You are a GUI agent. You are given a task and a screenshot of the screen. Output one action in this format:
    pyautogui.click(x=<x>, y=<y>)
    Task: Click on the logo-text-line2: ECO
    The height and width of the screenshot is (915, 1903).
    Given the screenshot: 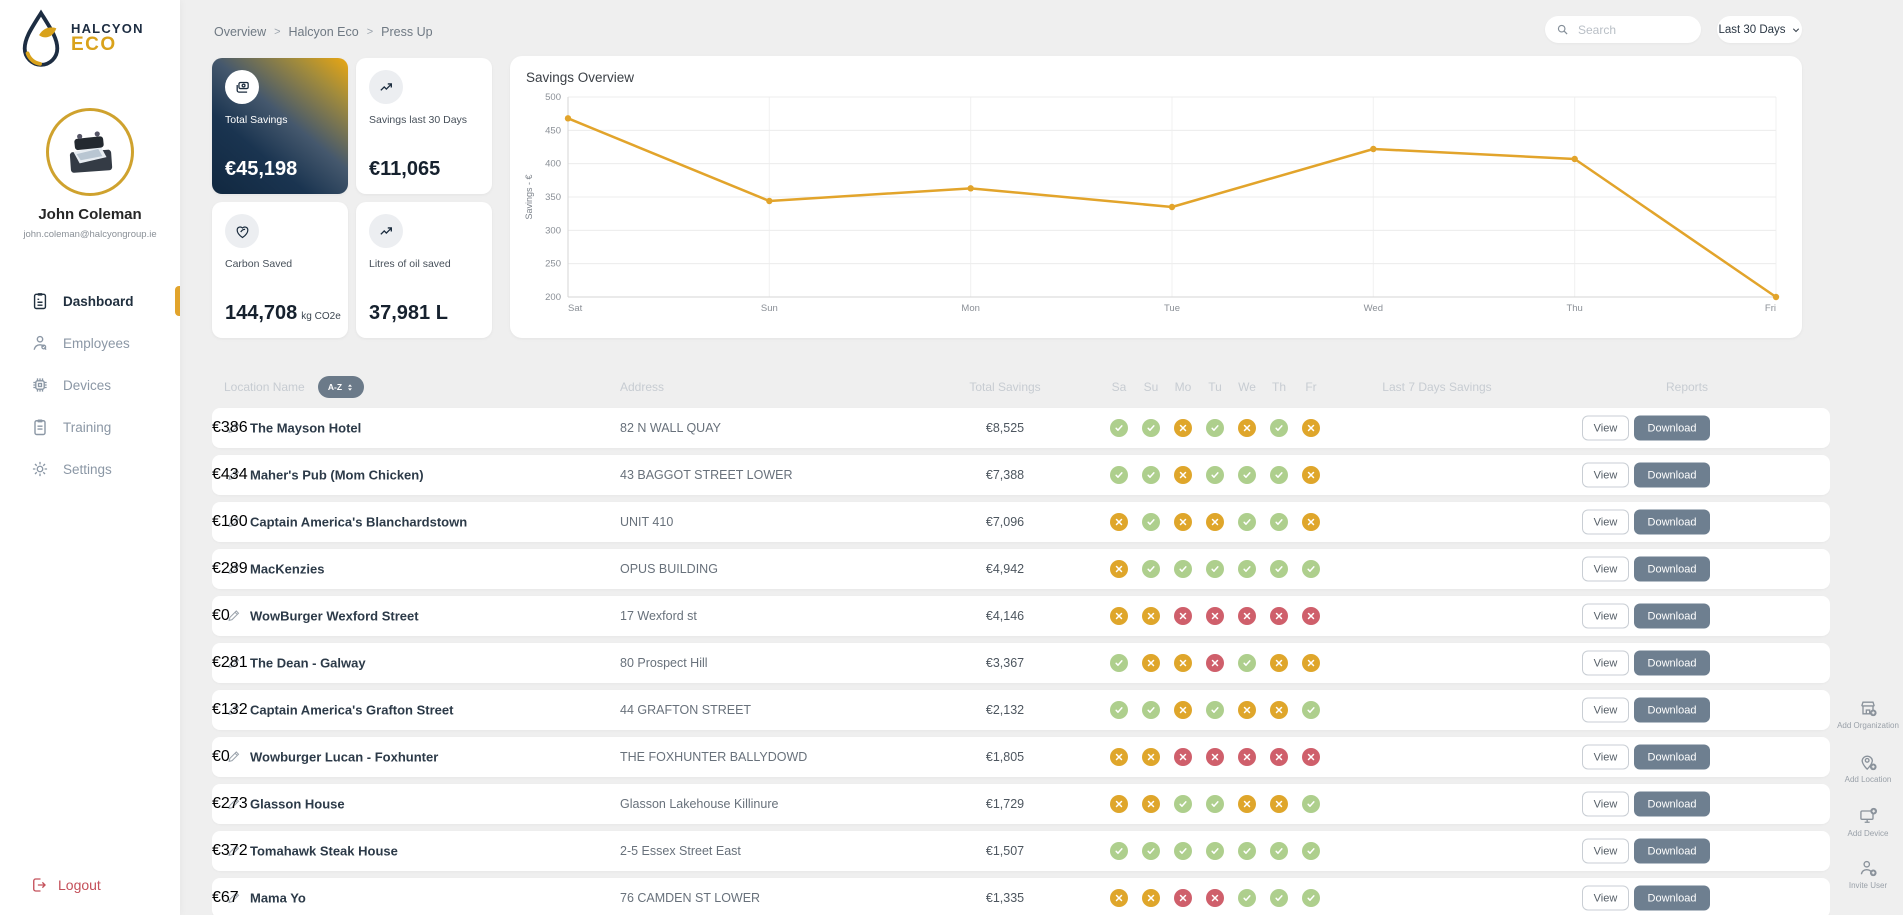 What is the action you would take?
    pyautogui.click(x=94, y=44)
    